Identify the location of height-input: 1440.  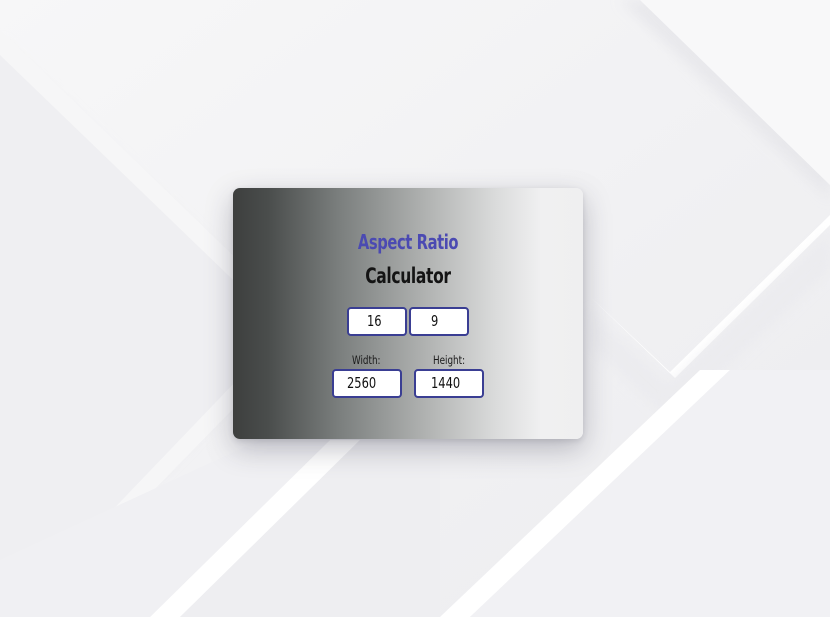
(449, 383).